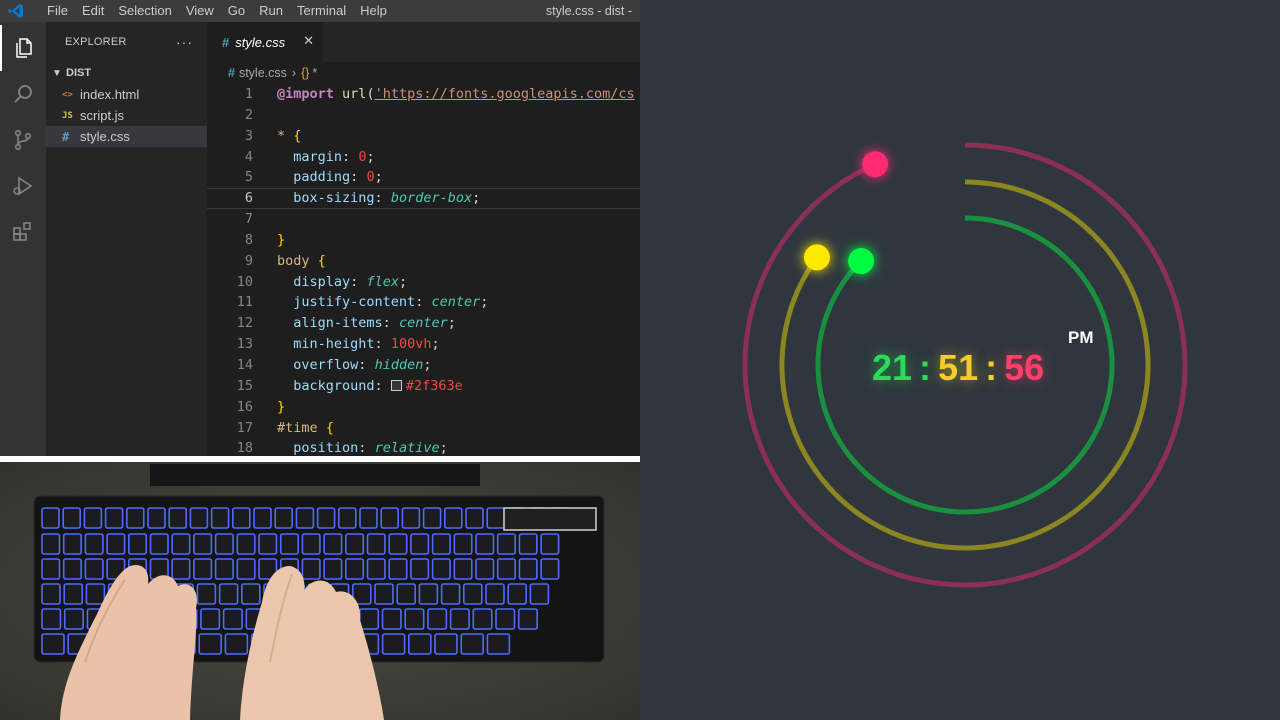 The height and width of the screenshot is (720, 1280). Describe the element at coordinates (423, 261) in the screenshot. I see `code-line: 9 body {` at that location.